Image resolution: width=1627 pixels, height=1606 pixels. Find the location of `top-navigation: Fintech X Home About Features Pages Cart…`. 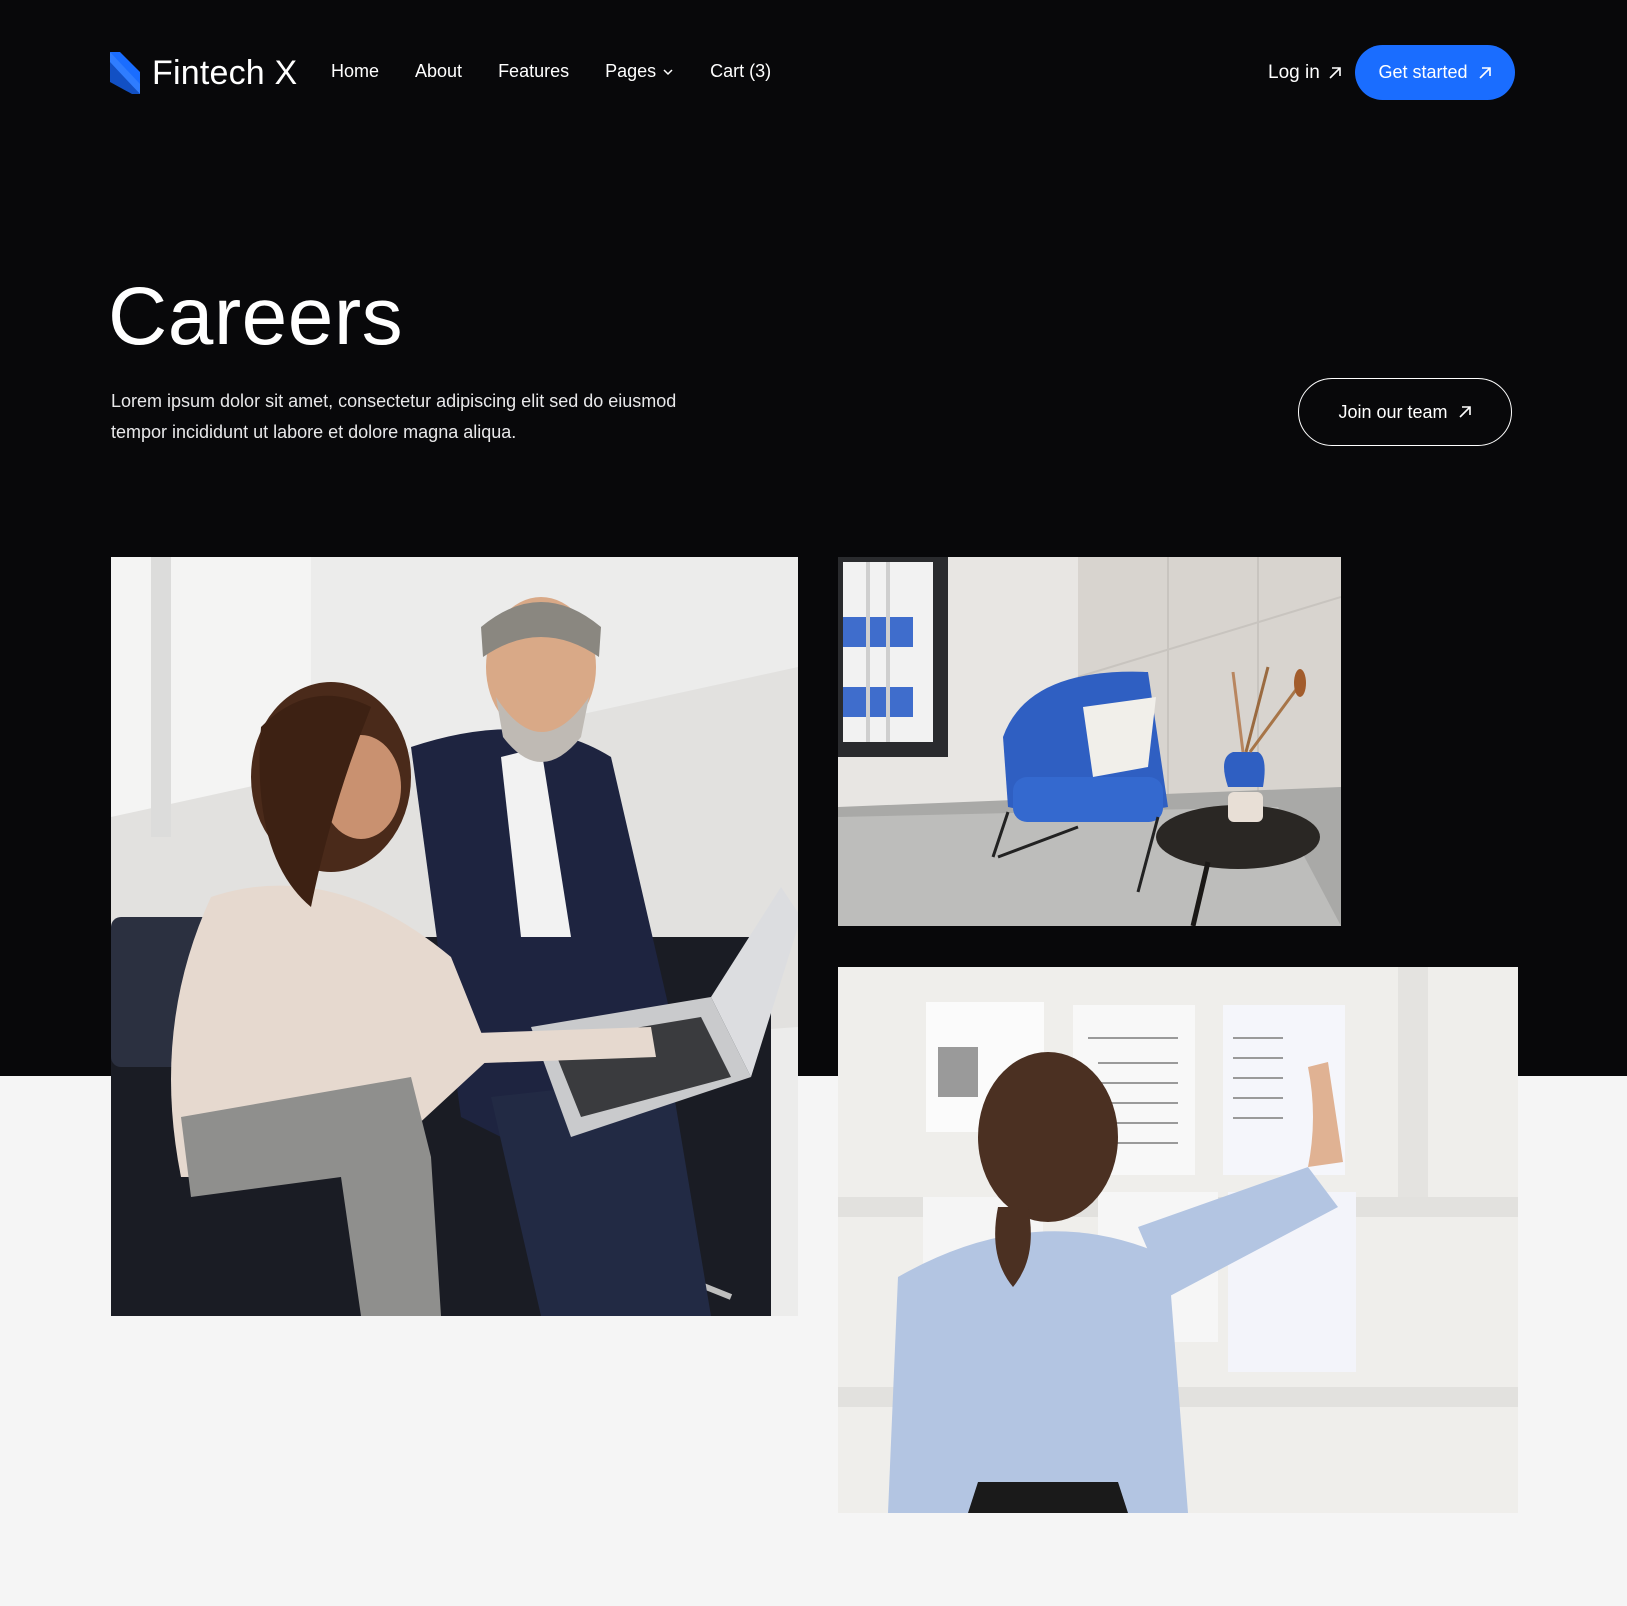

top-navigation: Fintech X Home About Features Pages Cart… is located at coordinates (813, 75).